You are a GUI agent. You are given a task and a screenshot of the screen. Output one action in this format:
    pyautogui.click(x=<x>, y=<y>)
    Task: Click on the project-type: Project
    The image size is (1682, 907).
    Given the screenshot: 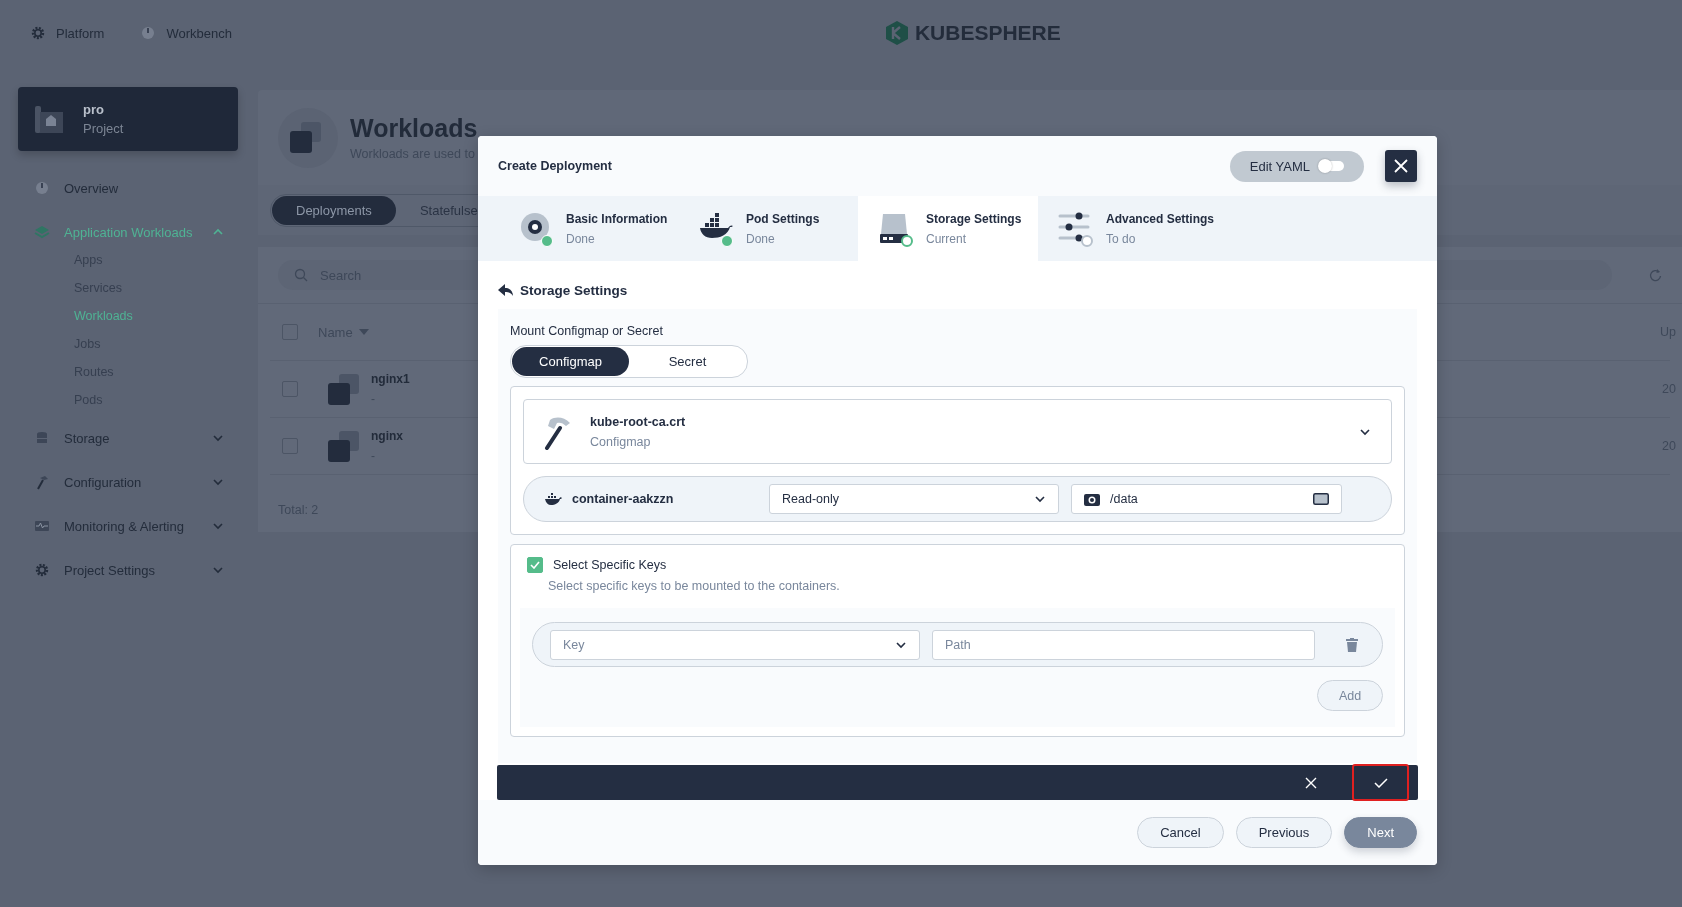 What is the action you would take?
    pyautogui.click(x=103, y=128)
    